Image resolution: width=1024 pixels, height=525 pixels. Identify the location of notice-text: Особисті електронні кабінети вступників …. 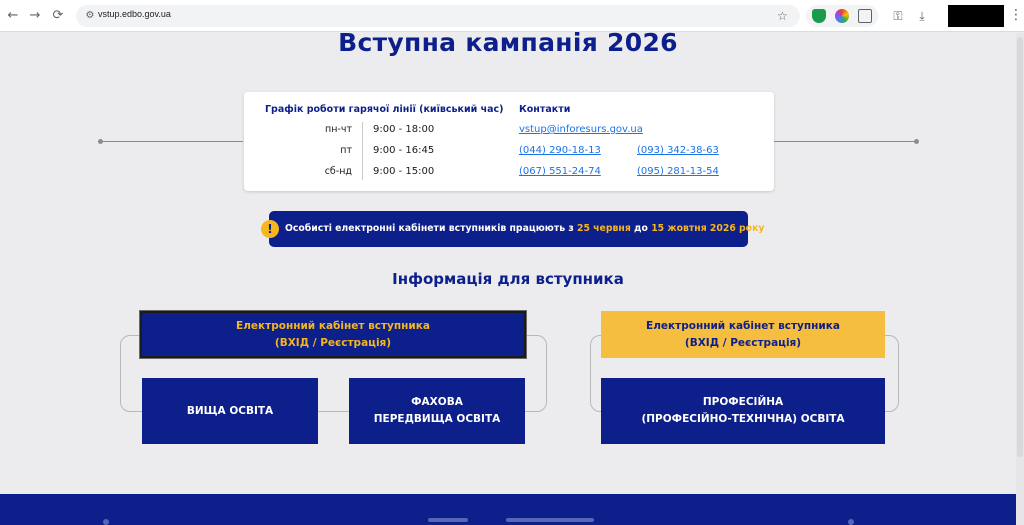
(524, 228).